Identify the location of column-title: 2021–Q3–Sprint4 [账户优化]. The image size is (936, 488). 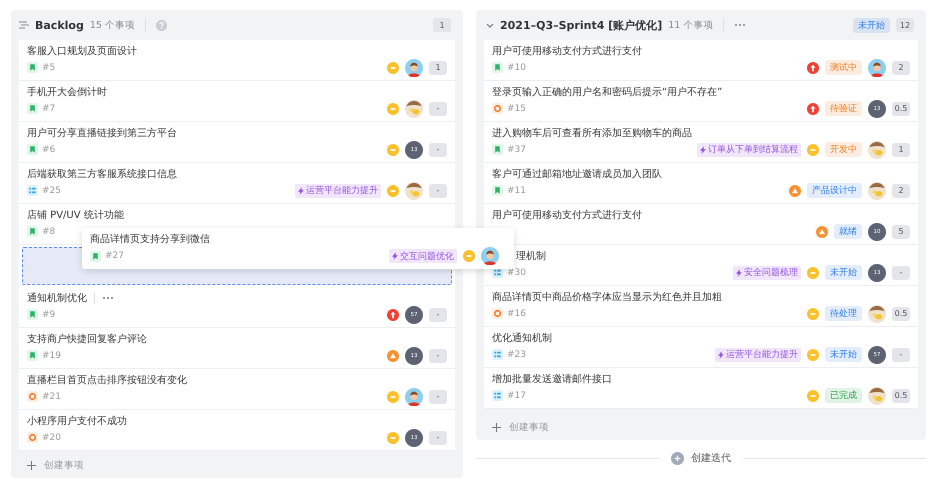
(581, 25).